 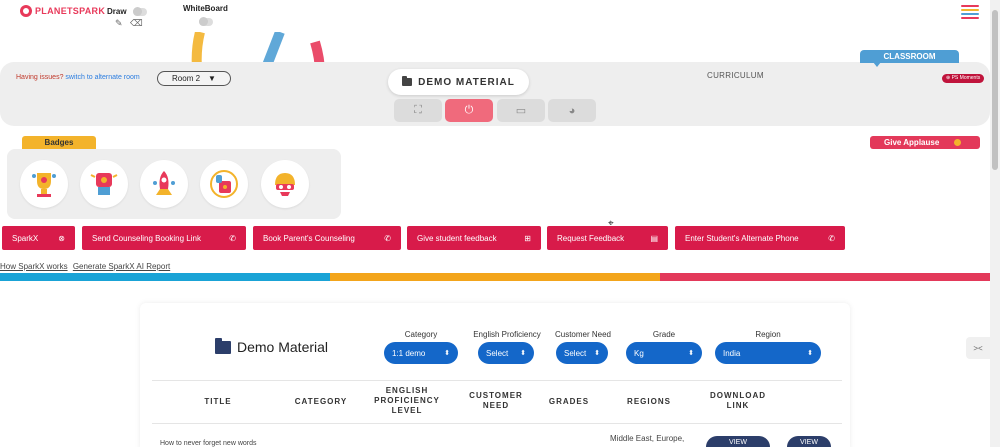 I want to click on give-feedback-label: Give student feedback, so click(x=457, y=238).